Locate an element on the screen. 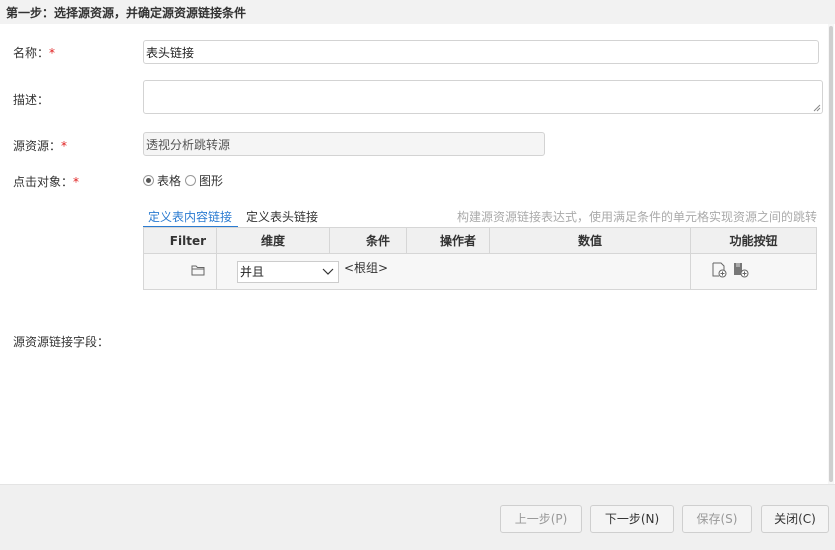 This screenshot has height=550, width=835. row-expression-cell: 并且 <根组> is located at coordinates (454, 271).